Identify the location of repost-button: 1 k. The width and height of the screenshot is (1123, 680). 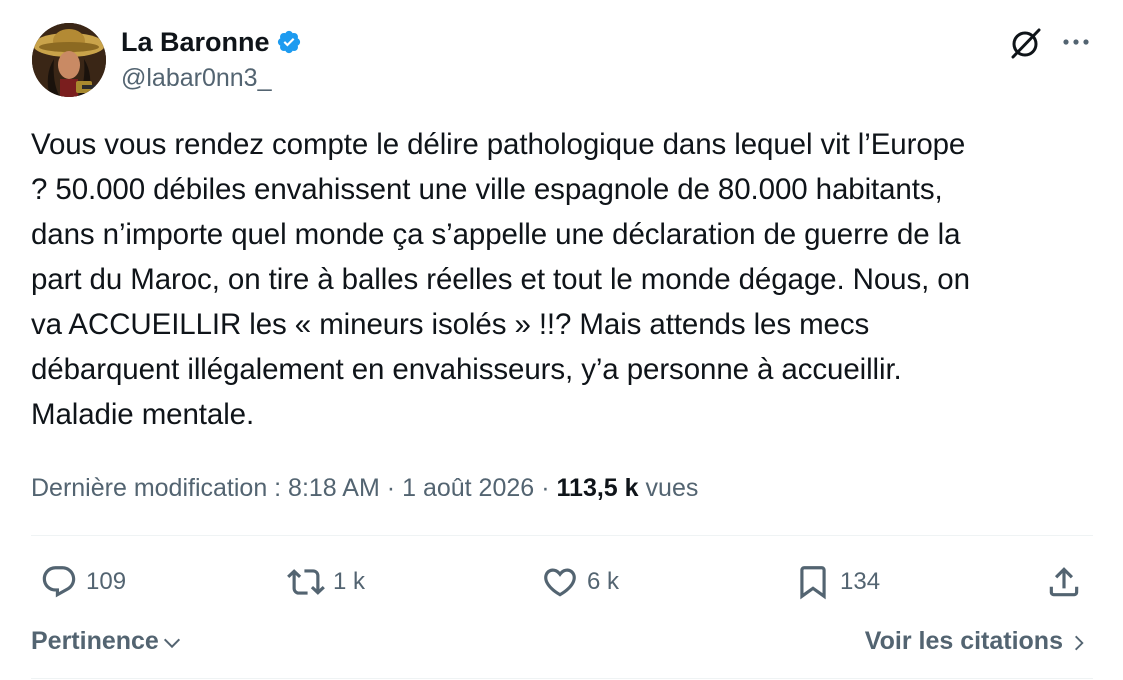
(326, 582).